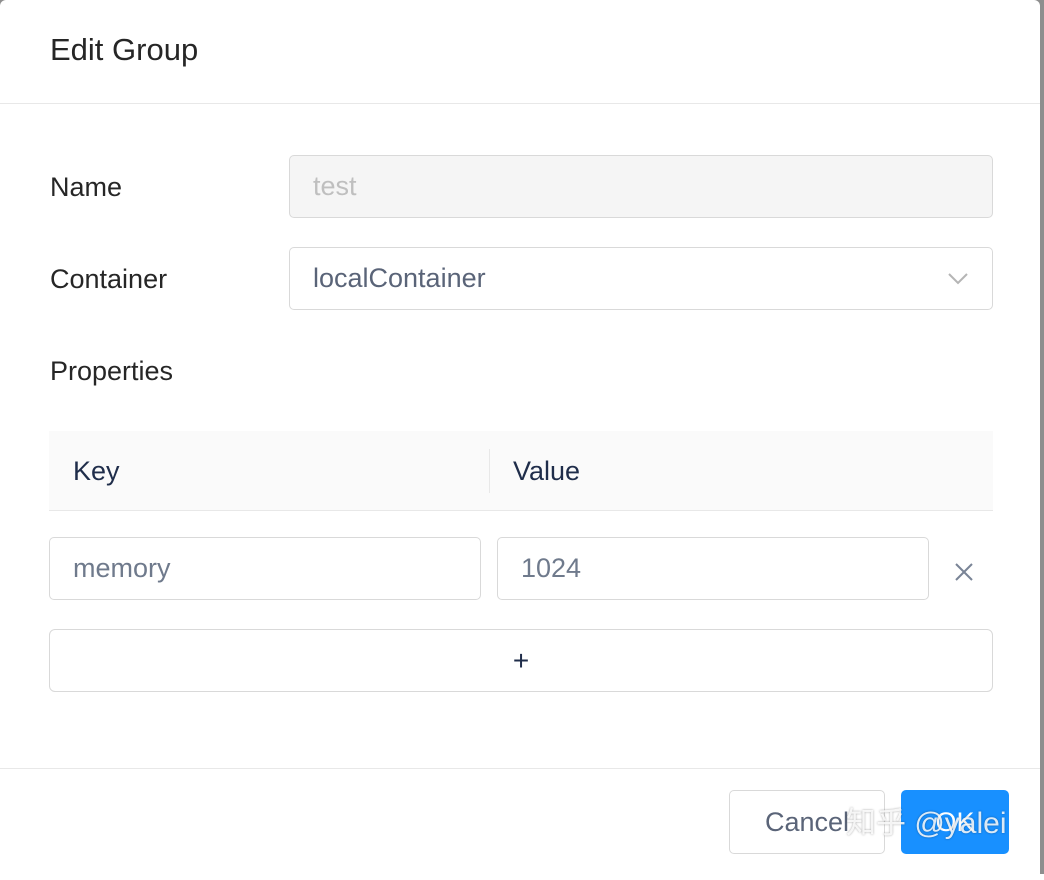 The image size is (1044, 880). What do you see at coordinates (964, 572) in the screenshot?
I see `close-icon` at bounding box center [964, 572].